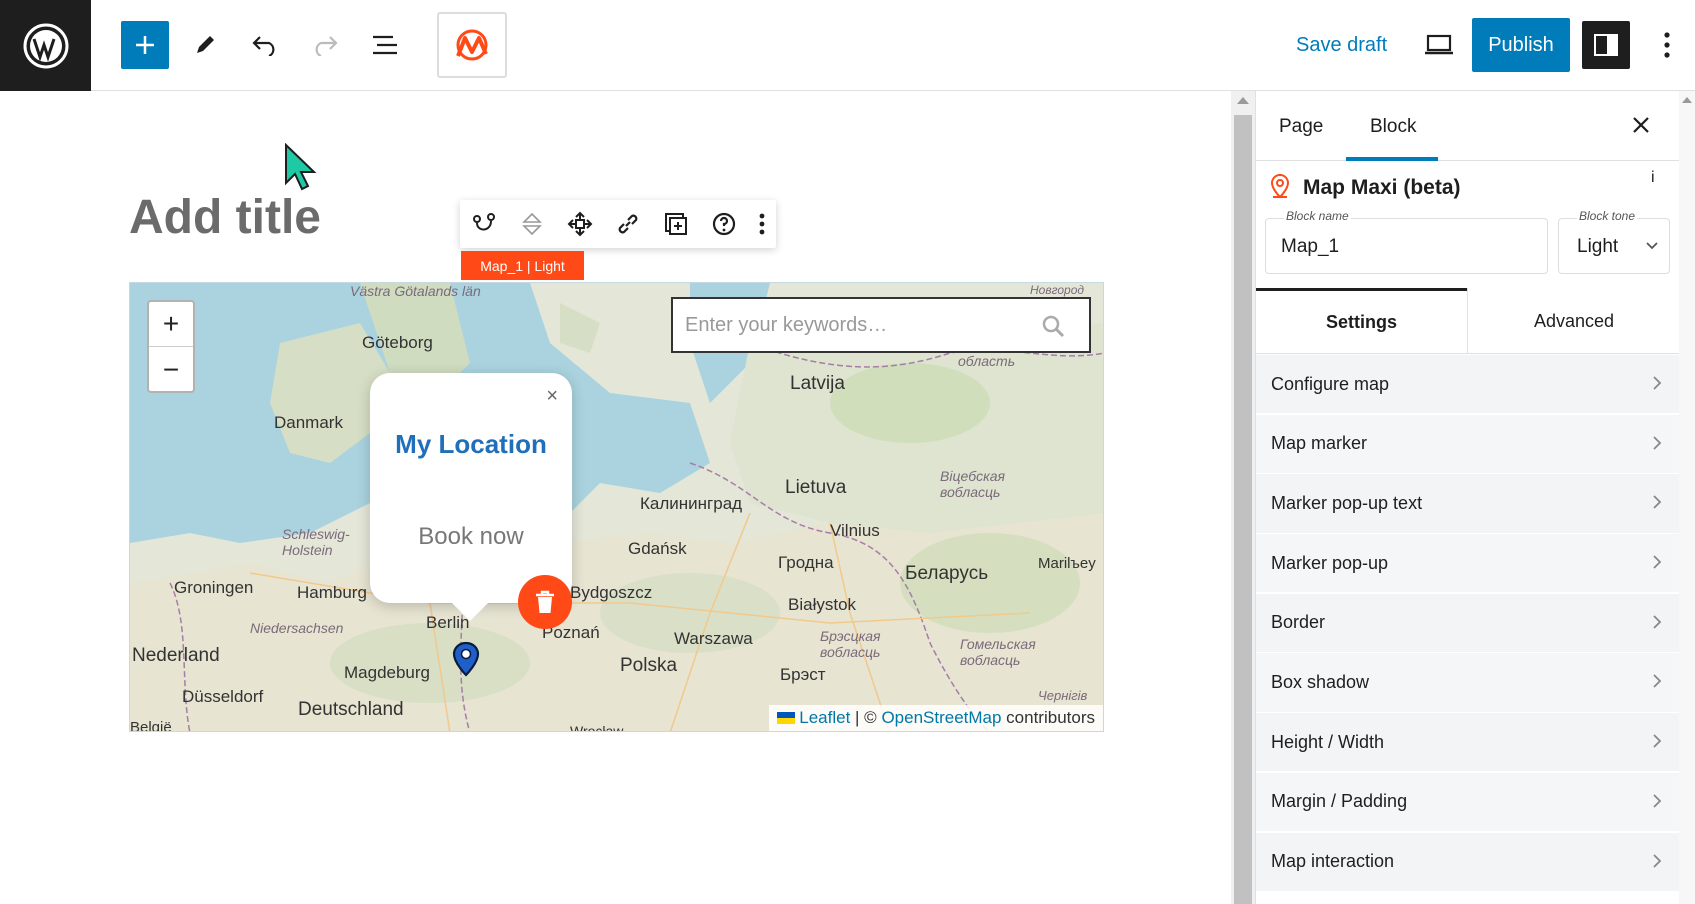  What do you see at coordinates (941, 718) in the screenshot?
I see `openstreetmap-link: OpenStreetMap` at bounding box center [941, 718].